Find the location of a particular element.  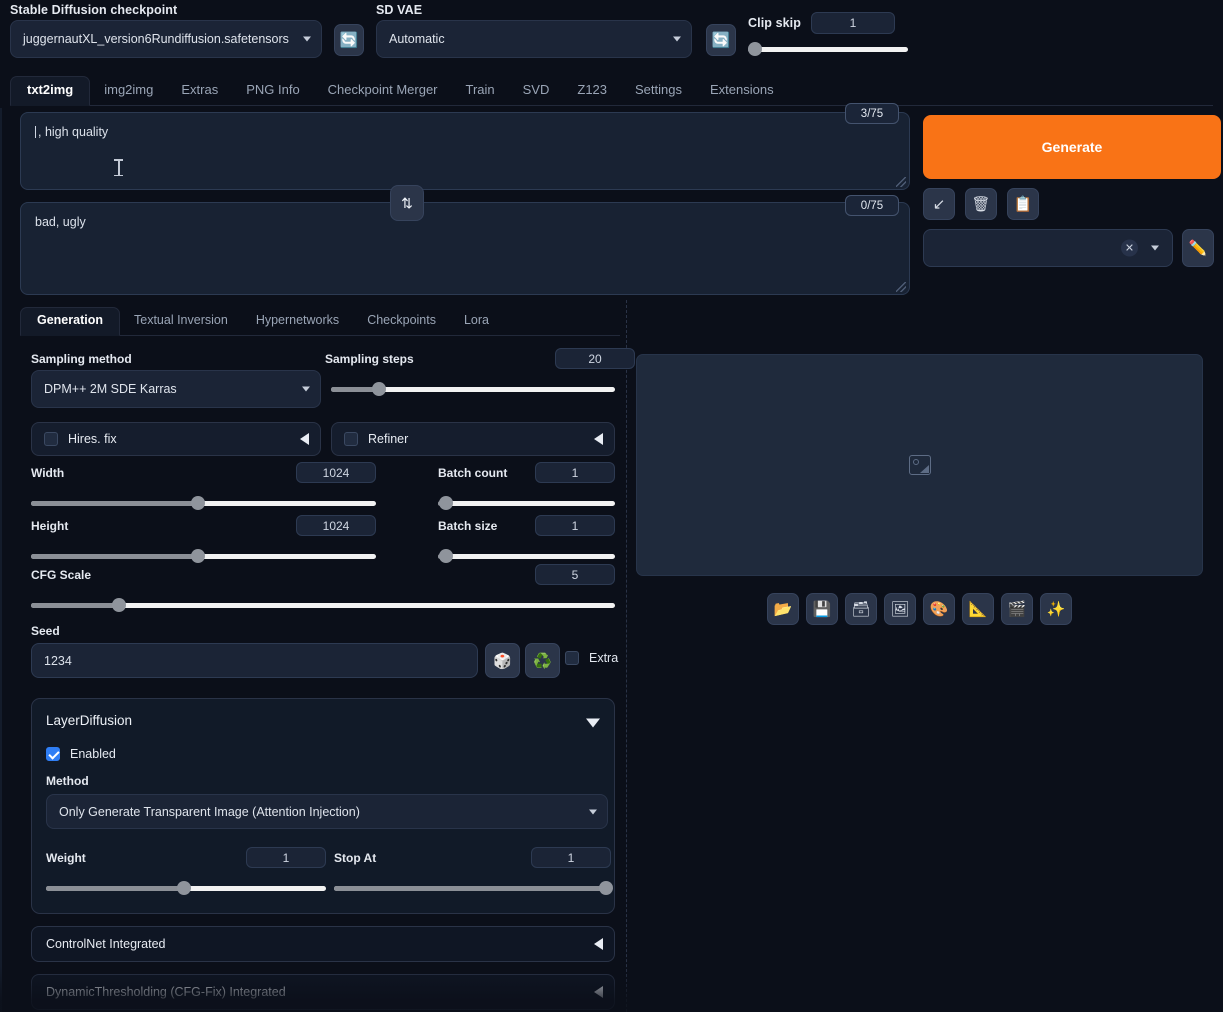

layerdiffusion-stop-at-slider is located at coordinates (473, 888).